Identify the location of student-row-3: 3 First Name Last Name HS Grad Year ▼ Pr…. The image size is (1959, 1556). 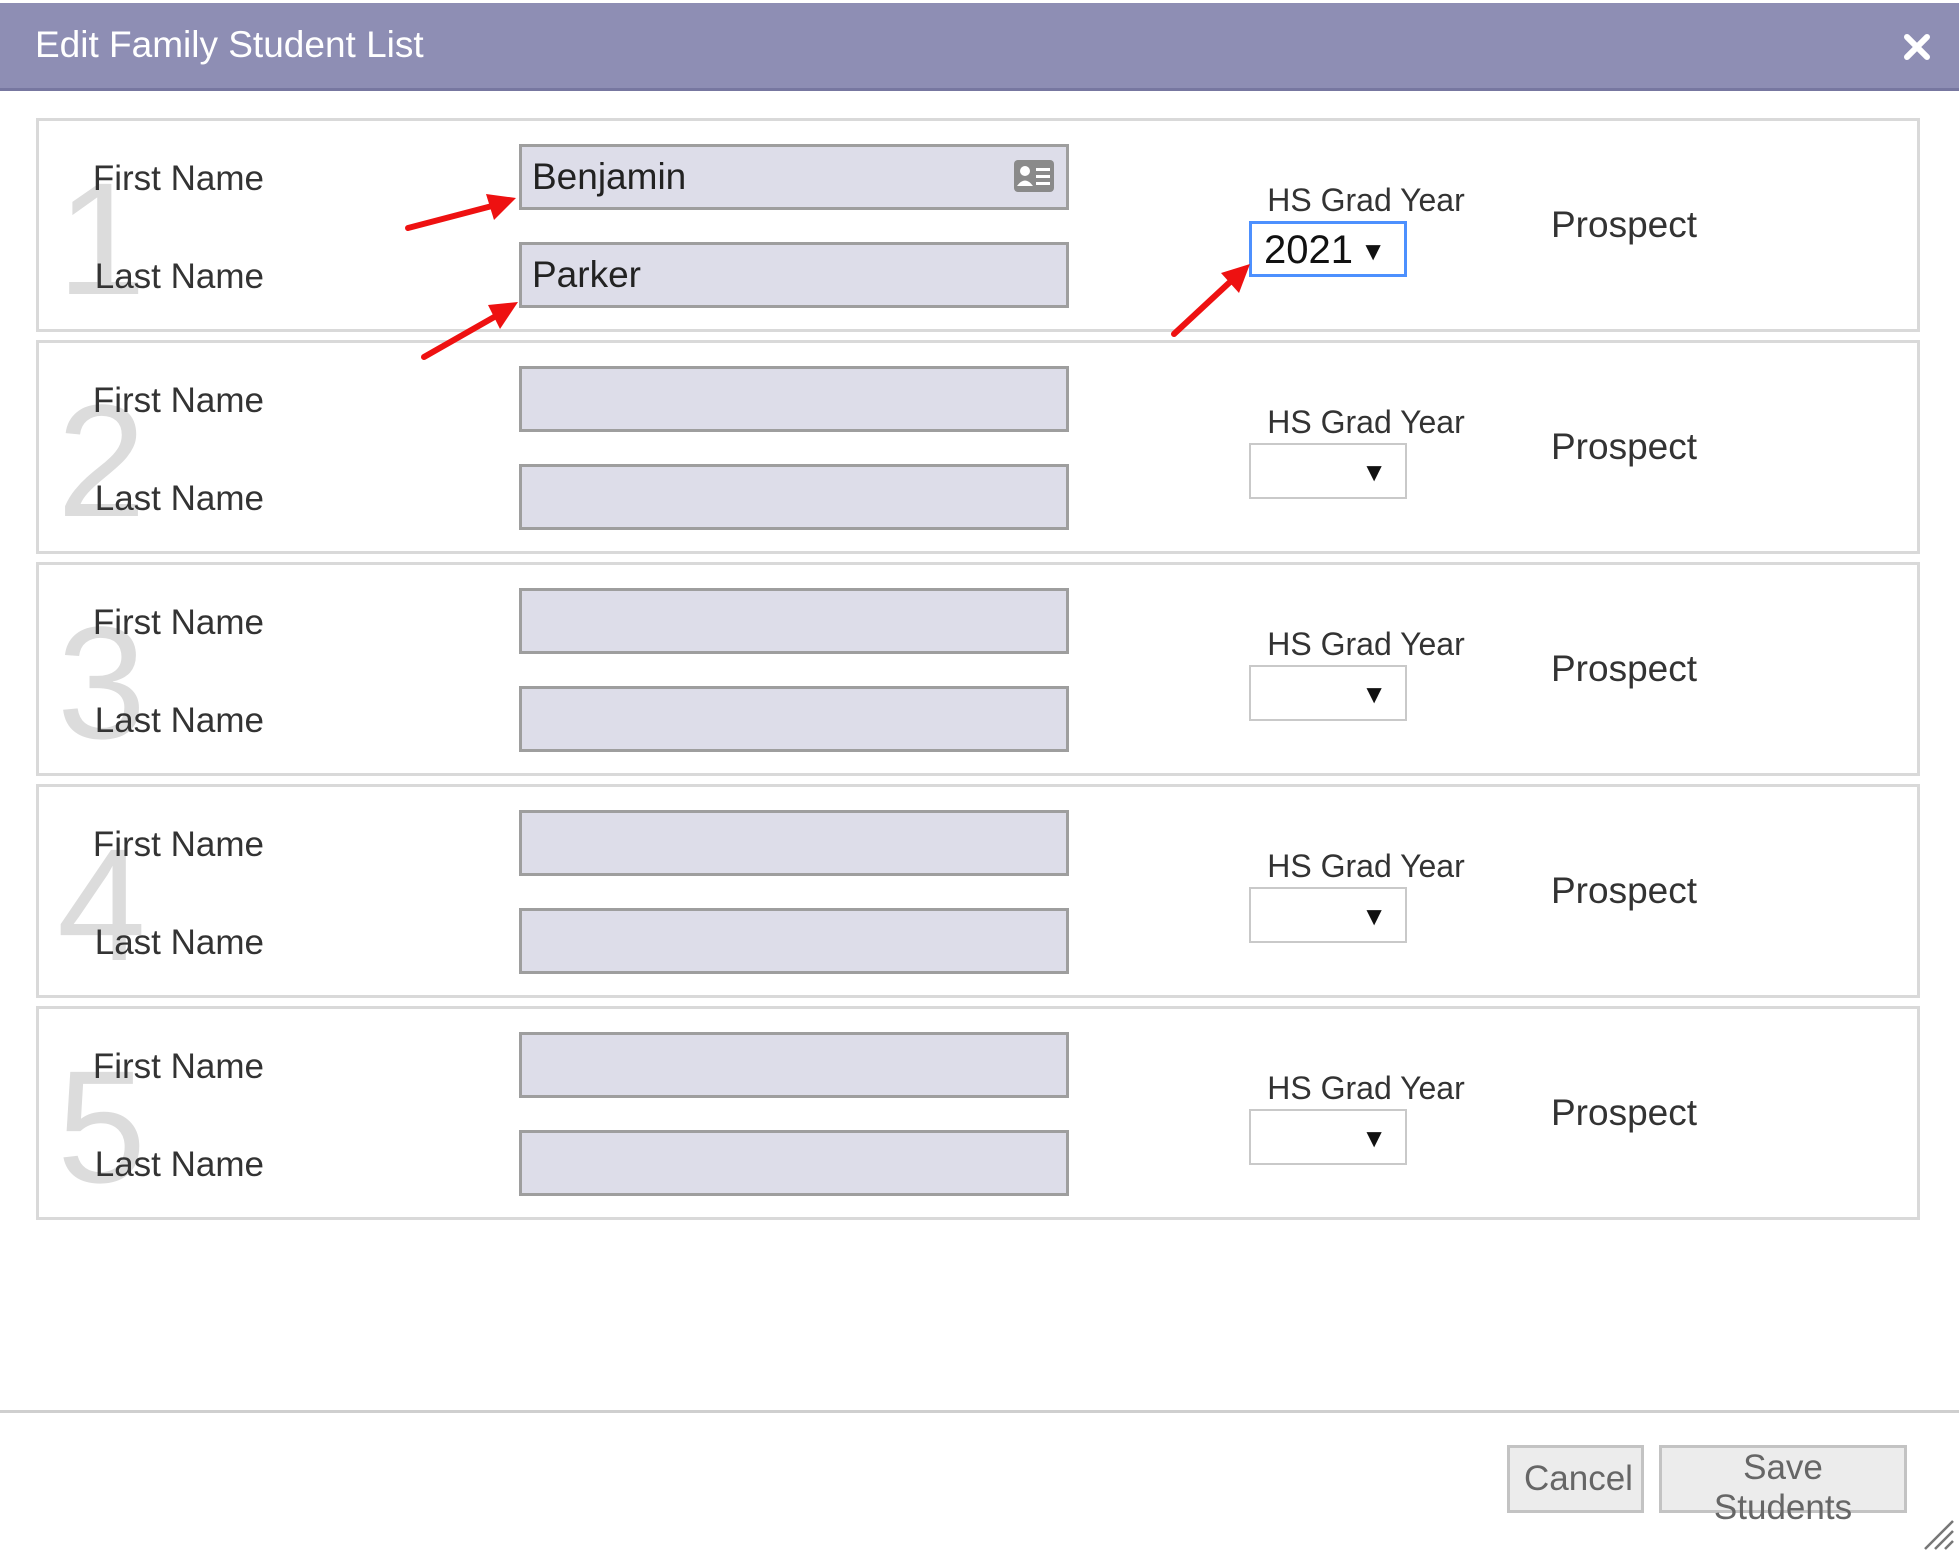
(978, 669).